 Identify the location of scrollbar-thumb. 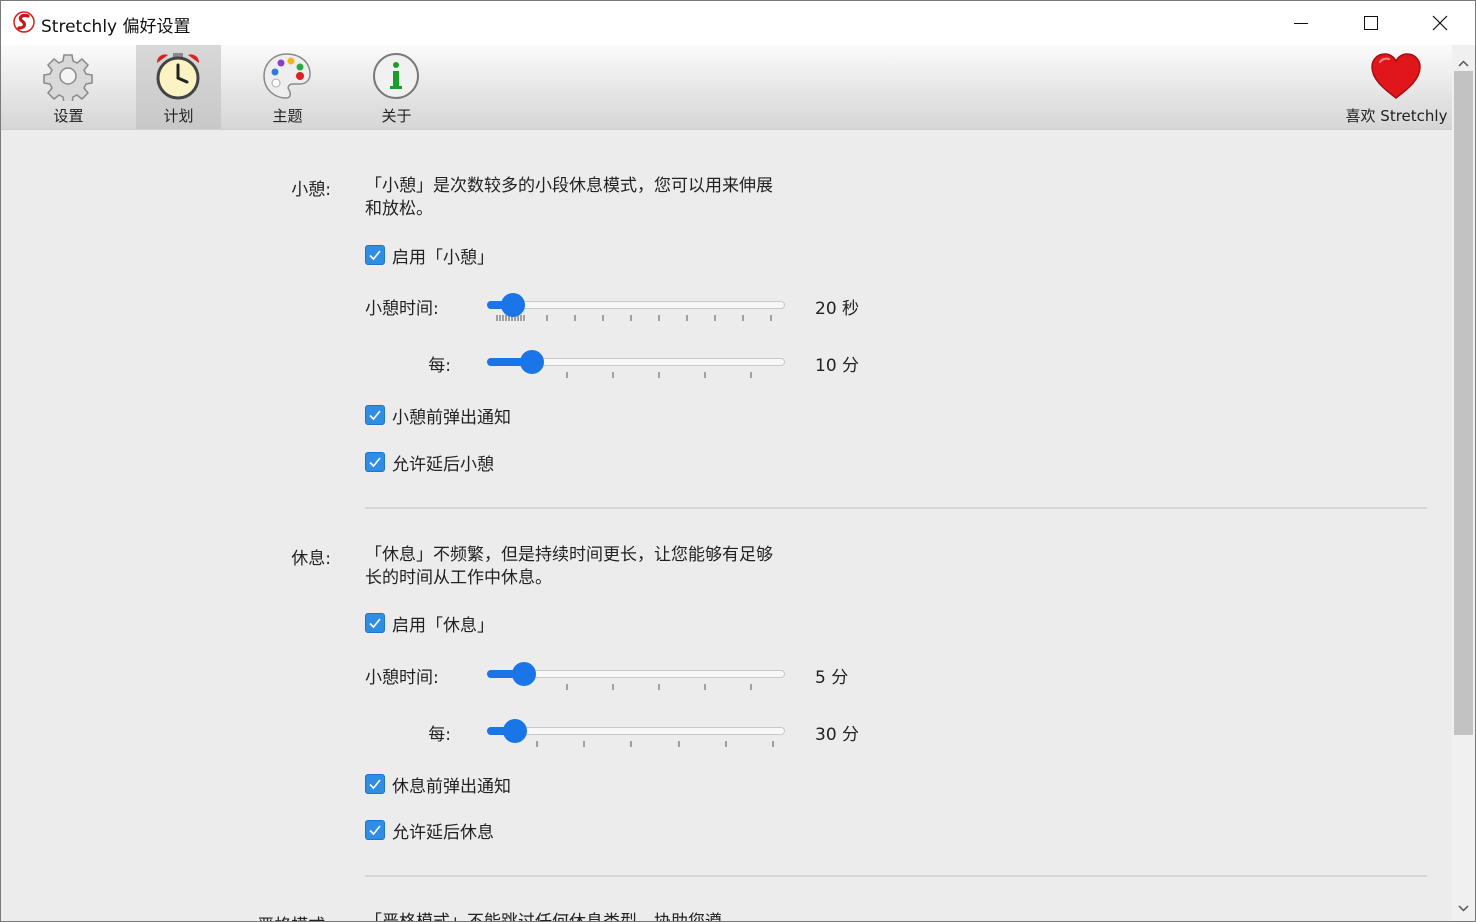
(1463, 403).